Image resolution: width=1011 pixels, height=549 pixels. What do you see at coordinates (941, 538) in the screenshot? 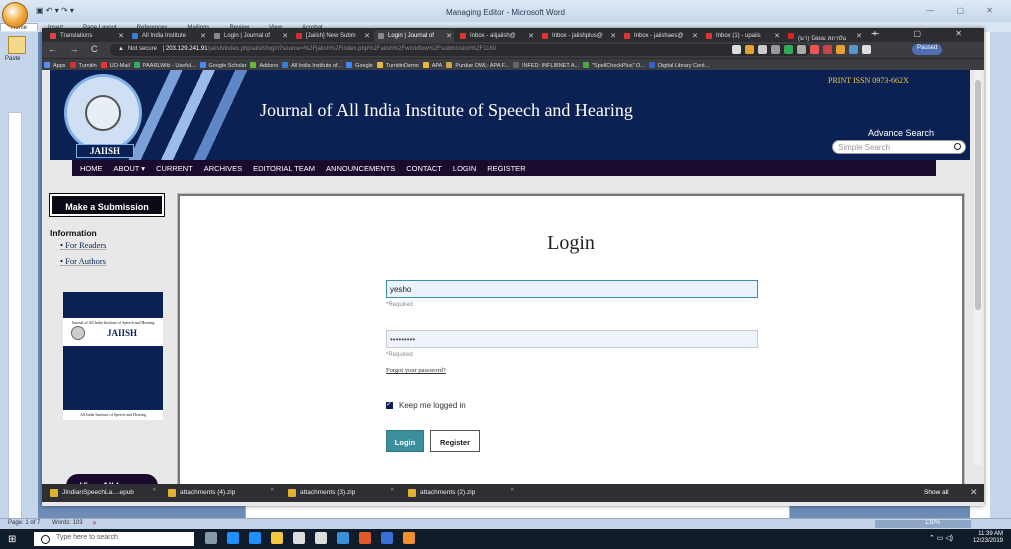
I see `system-tray-icons: ⌃ ▭ ◁)` at bounding box center [941, 538].